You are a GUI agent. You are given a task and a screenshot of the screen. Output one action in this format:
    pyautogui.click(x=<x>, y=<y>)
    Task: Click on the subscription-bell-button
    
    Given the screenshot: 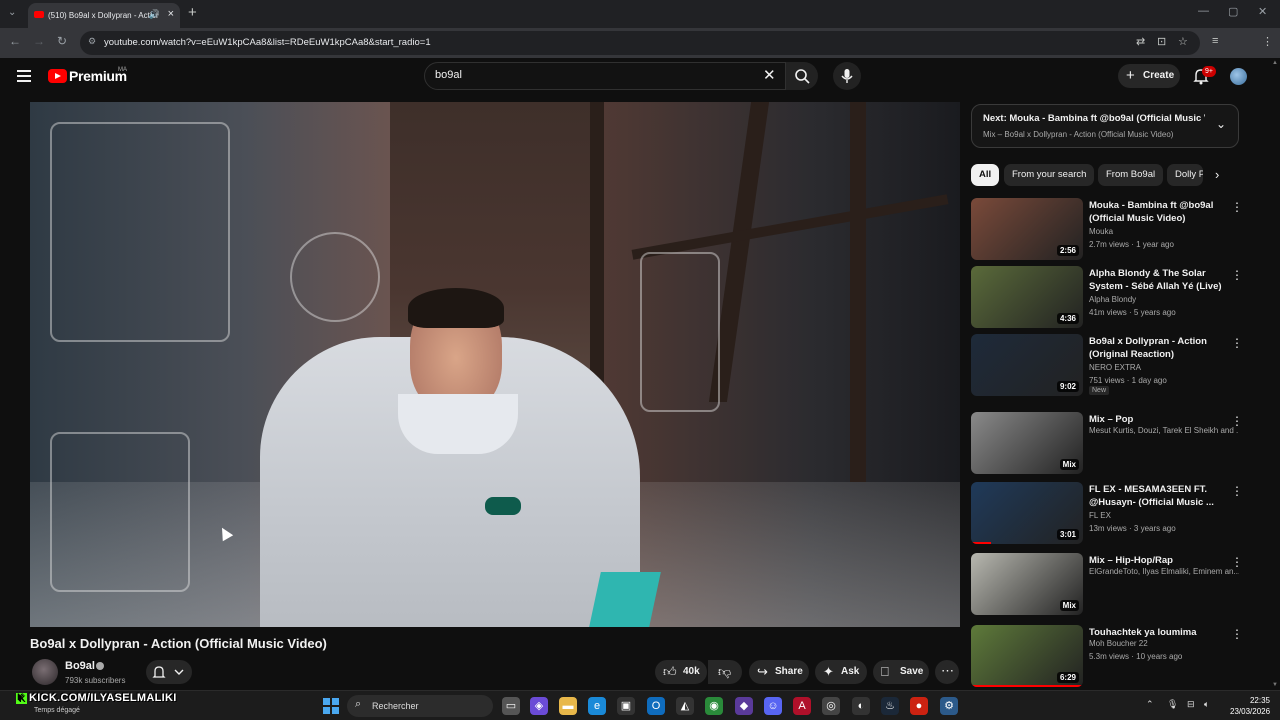 What is the action you would take?
    pyautogui.click(x=169, y=672)
    